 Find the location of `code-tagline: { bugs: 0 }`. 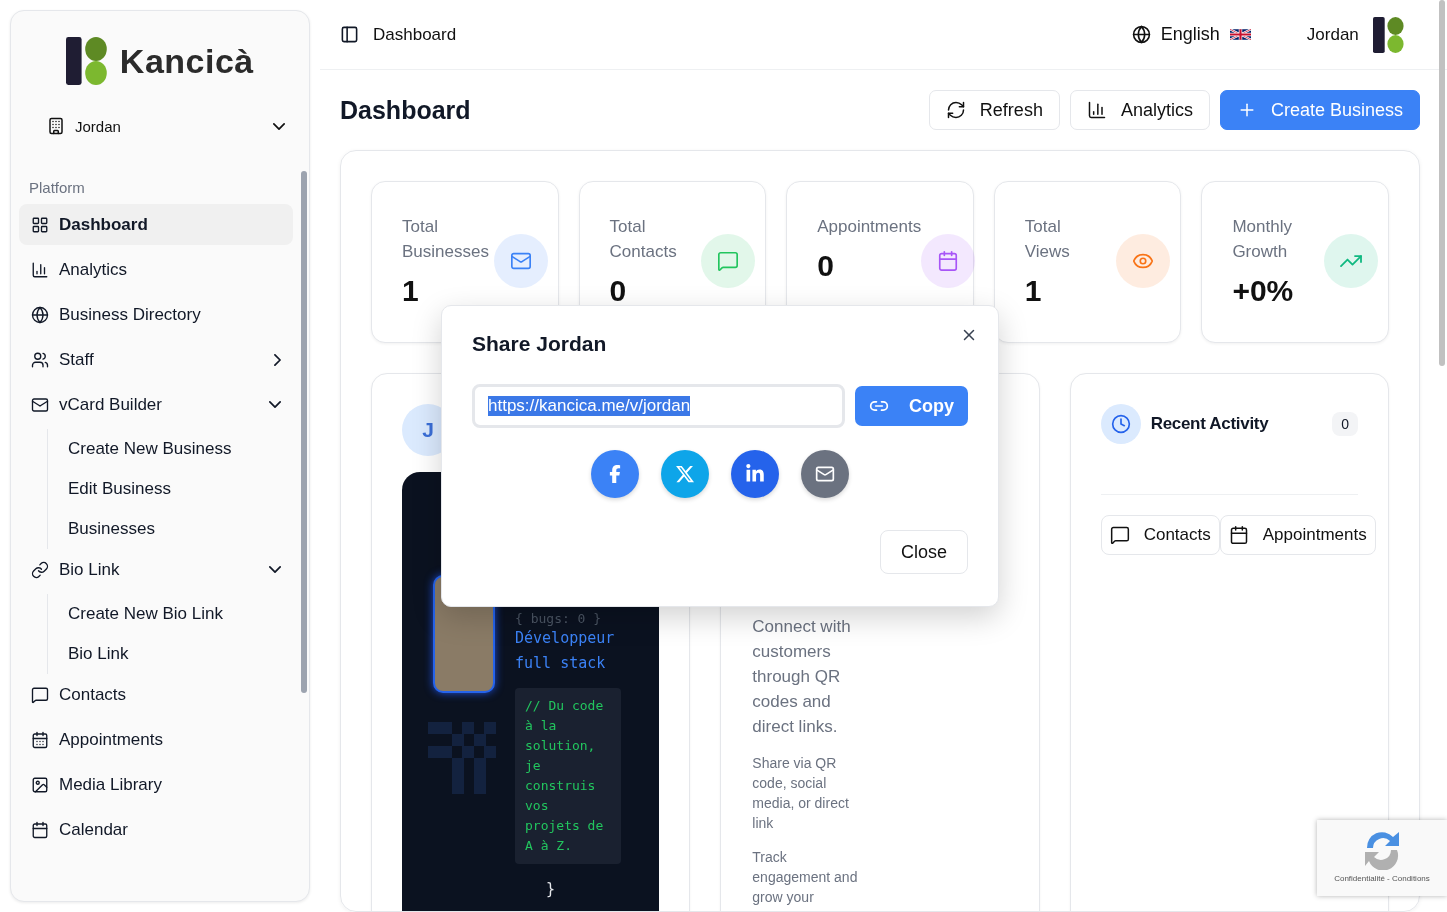

code-tagline: { bugs: 0 } is located at coordinates (559, 618).